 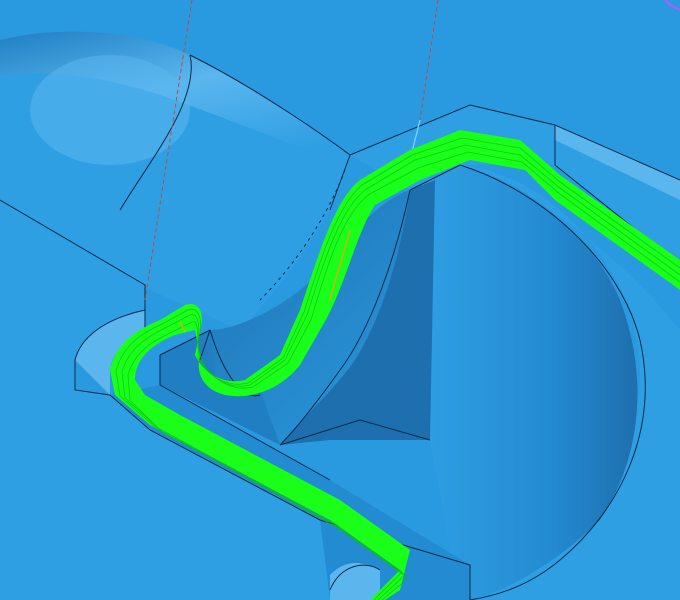 What do you see at coordinates (110, 110) in the screenshot?
I see `boss-highlight` at bounding box center [110, 110].